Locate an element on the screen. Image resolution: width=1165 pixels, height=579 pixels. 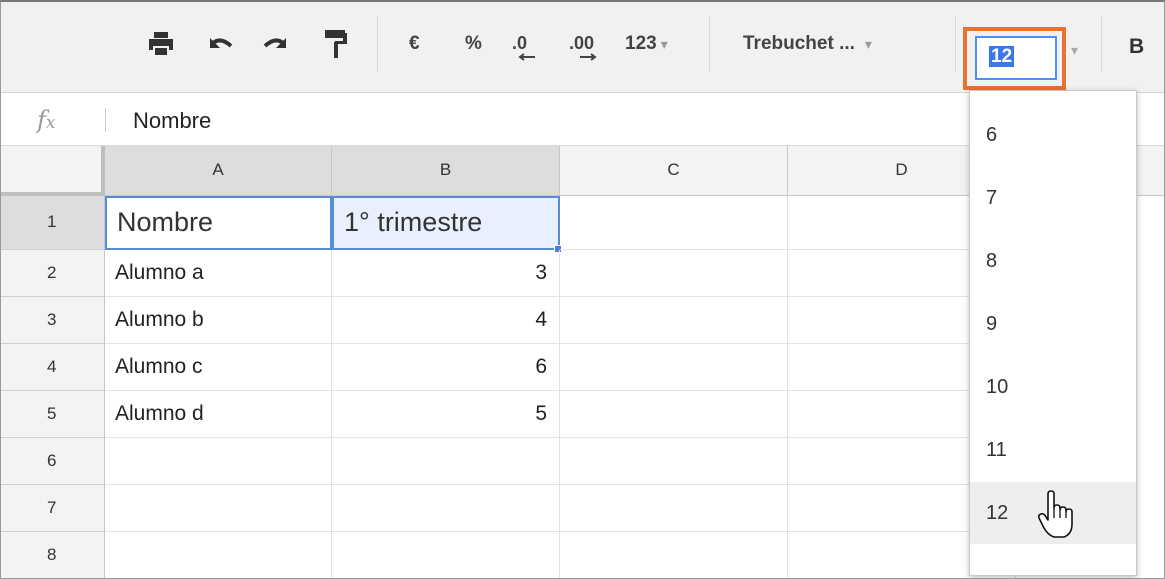
formula-divider is located at coordinates (105, 120).